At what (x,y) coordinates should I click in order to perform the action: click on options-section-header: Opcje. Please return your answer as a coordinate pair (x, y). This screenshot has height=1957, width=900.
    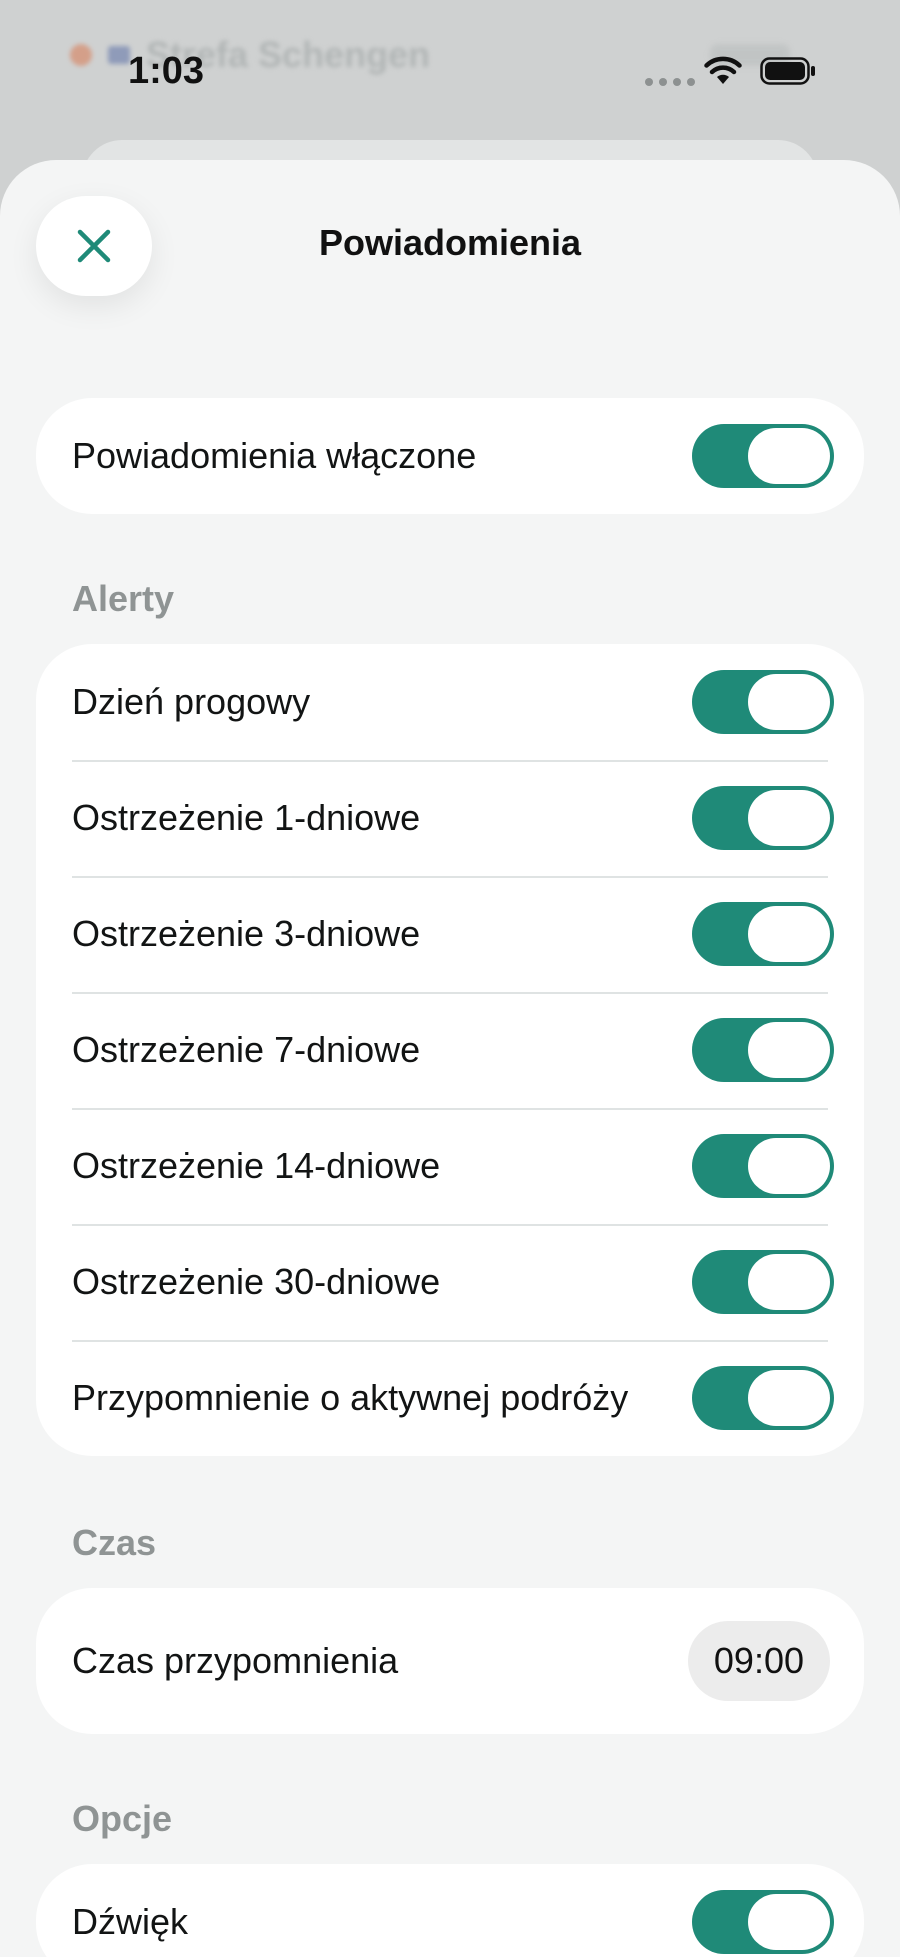
    Looking at the image, I should click on (122, 1818).